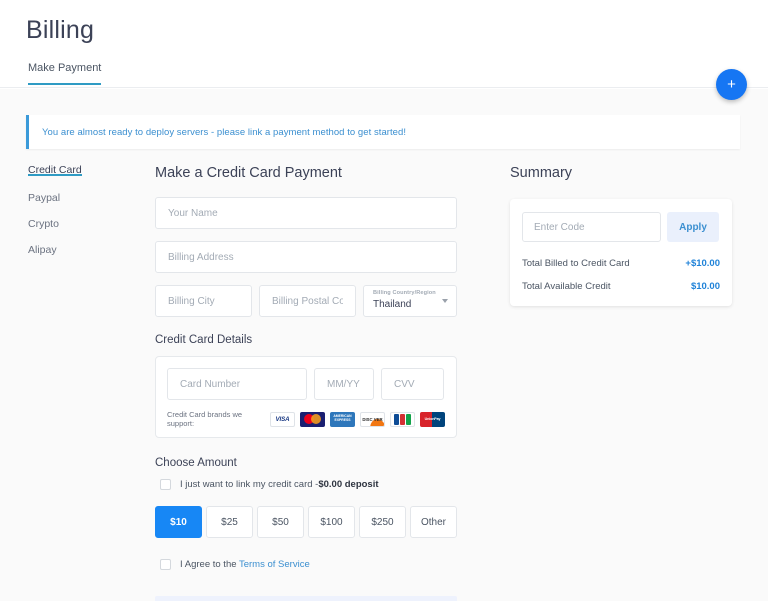 The image size is (768, 601). Describe the element at coordinates (432, 419) in the screenshot. I see `unionpay-icon: UnionPay` at that location.